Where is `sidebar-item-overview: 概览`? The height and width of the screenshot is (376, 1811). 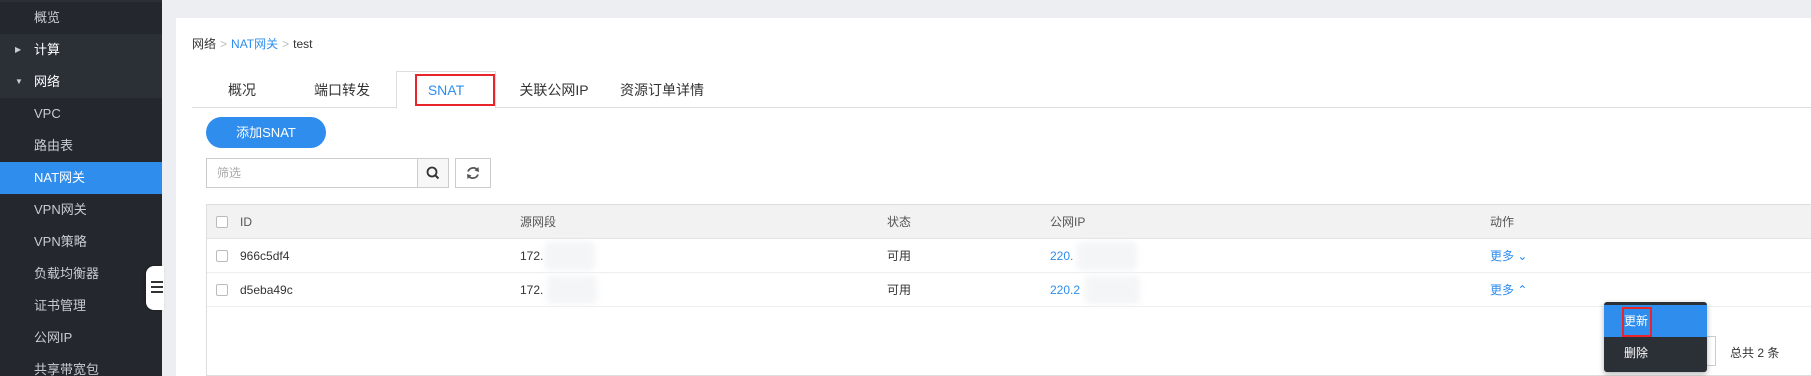 sidebar-item-overview: 概览 is located at coordinates (81, 18).